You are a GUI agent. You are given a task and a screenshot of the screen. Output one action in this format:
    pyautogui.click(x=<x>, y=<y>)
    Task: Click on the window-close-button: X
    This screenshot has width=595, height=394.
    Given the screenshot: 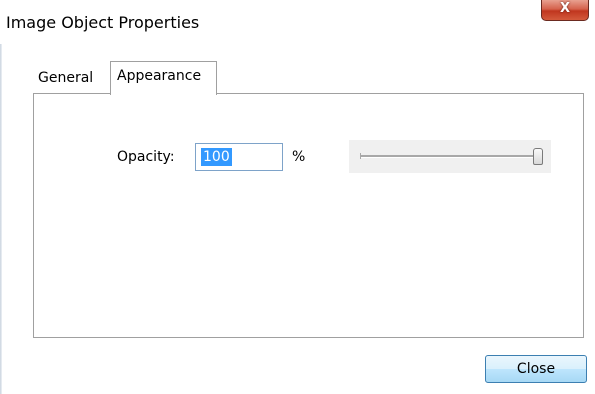 What is the action you would take?
    pyautogui.click(x=565, y=10)
    